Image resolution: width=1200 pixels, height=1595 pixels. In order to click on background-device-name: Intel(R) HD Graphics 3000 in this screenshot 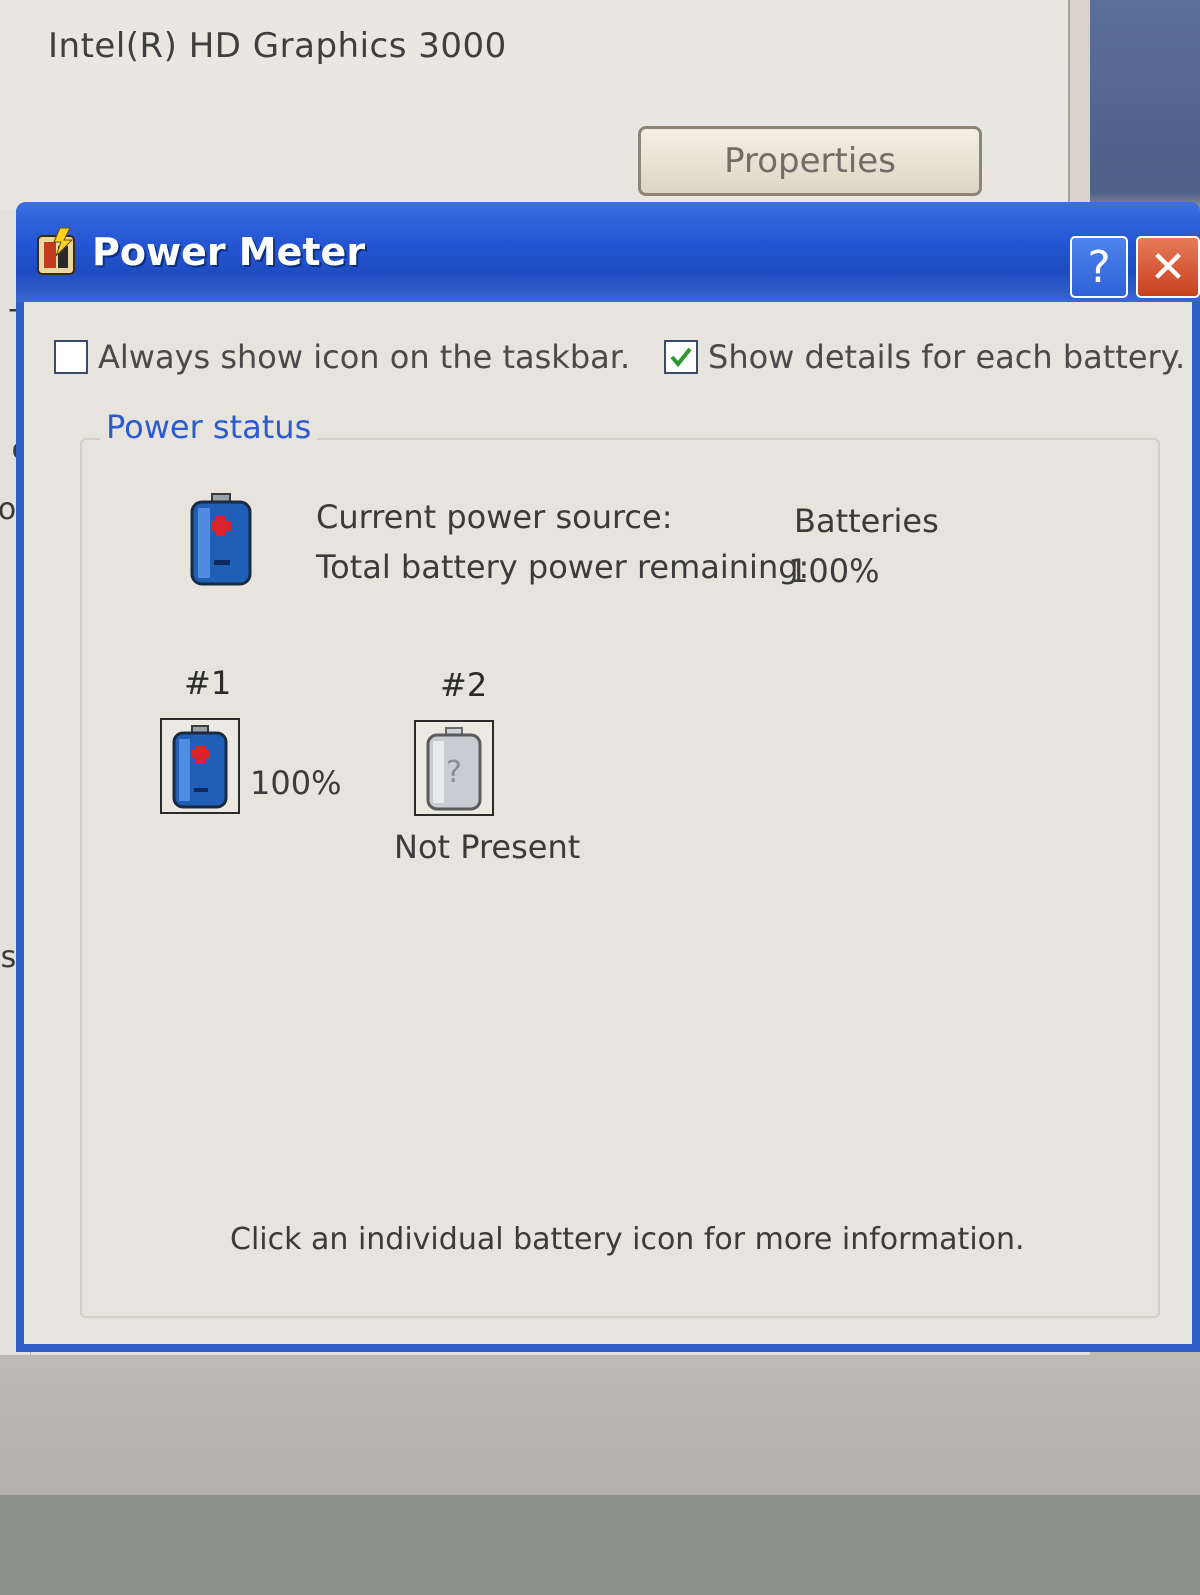, I will do `click(277, 46)`.